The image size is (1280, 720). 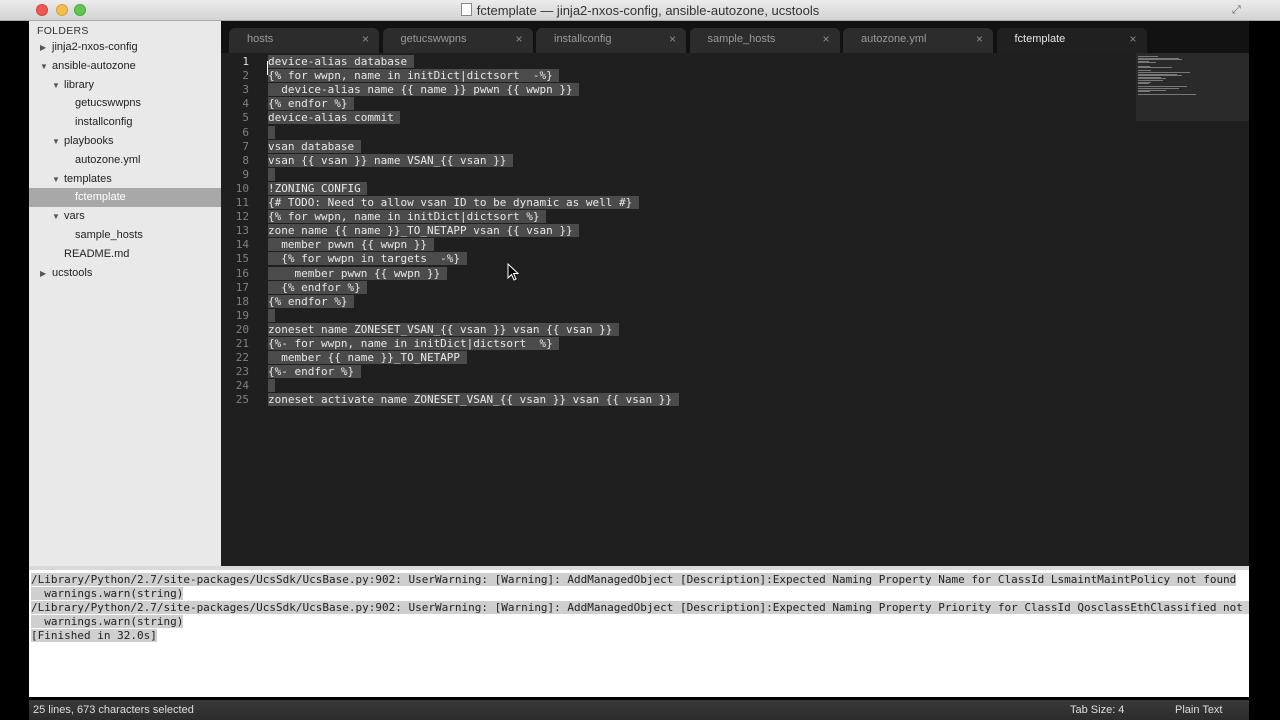 I want to click on tab-installconfig: installconfig ×, so click(x=611, y=40).